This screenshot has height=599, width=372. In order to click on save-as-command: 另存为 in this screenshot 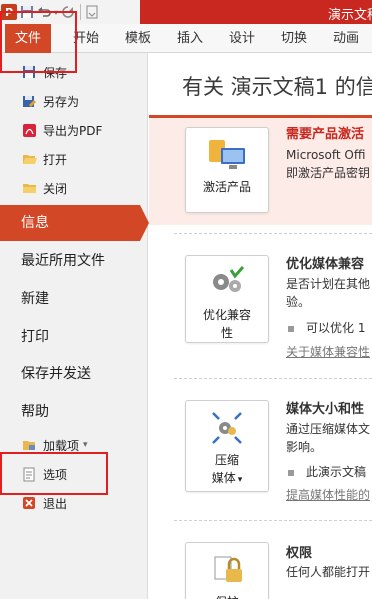, I will do `click(74, 101)`.